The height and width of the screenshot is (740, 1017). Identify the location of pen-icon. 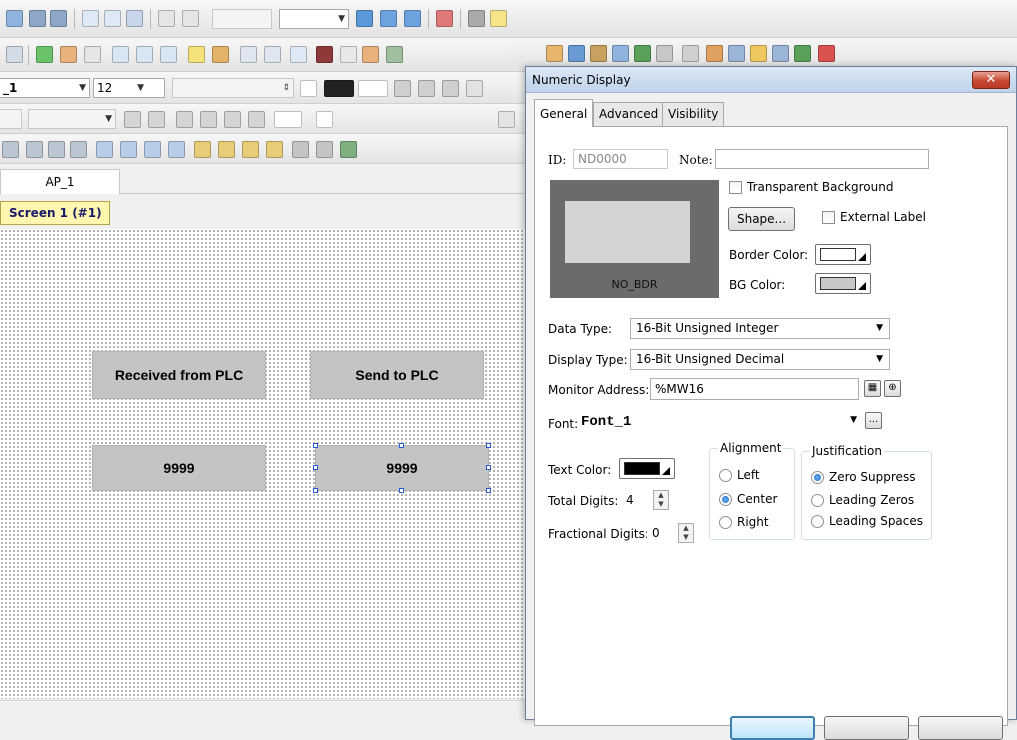
(132, 119).